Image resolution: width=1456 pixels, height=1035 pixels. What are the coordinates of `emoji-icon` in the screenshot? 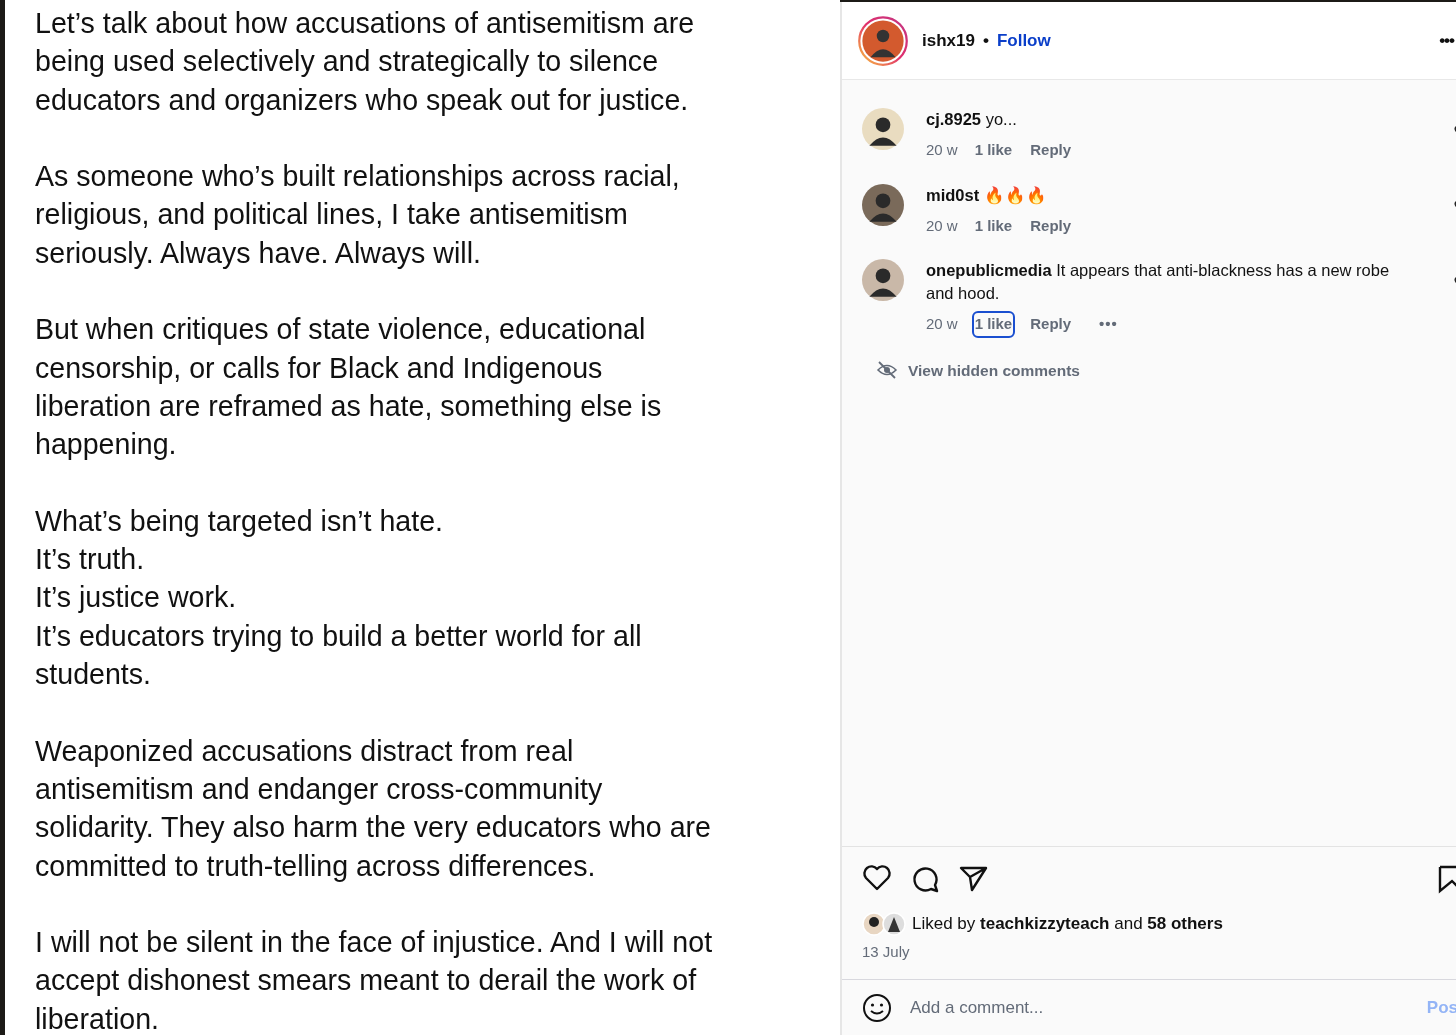 It's located at (877, 1007).